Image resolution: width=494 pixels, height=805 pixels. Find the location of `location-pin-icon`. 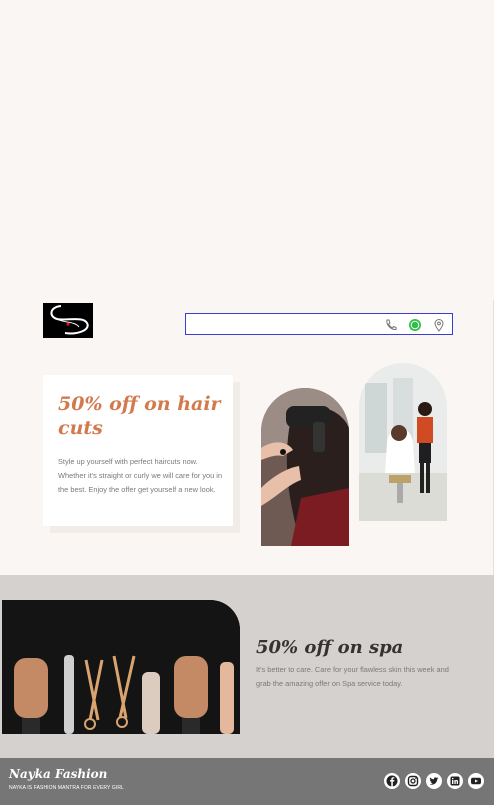

location-pin-icon is located at coordinates (439, 325).